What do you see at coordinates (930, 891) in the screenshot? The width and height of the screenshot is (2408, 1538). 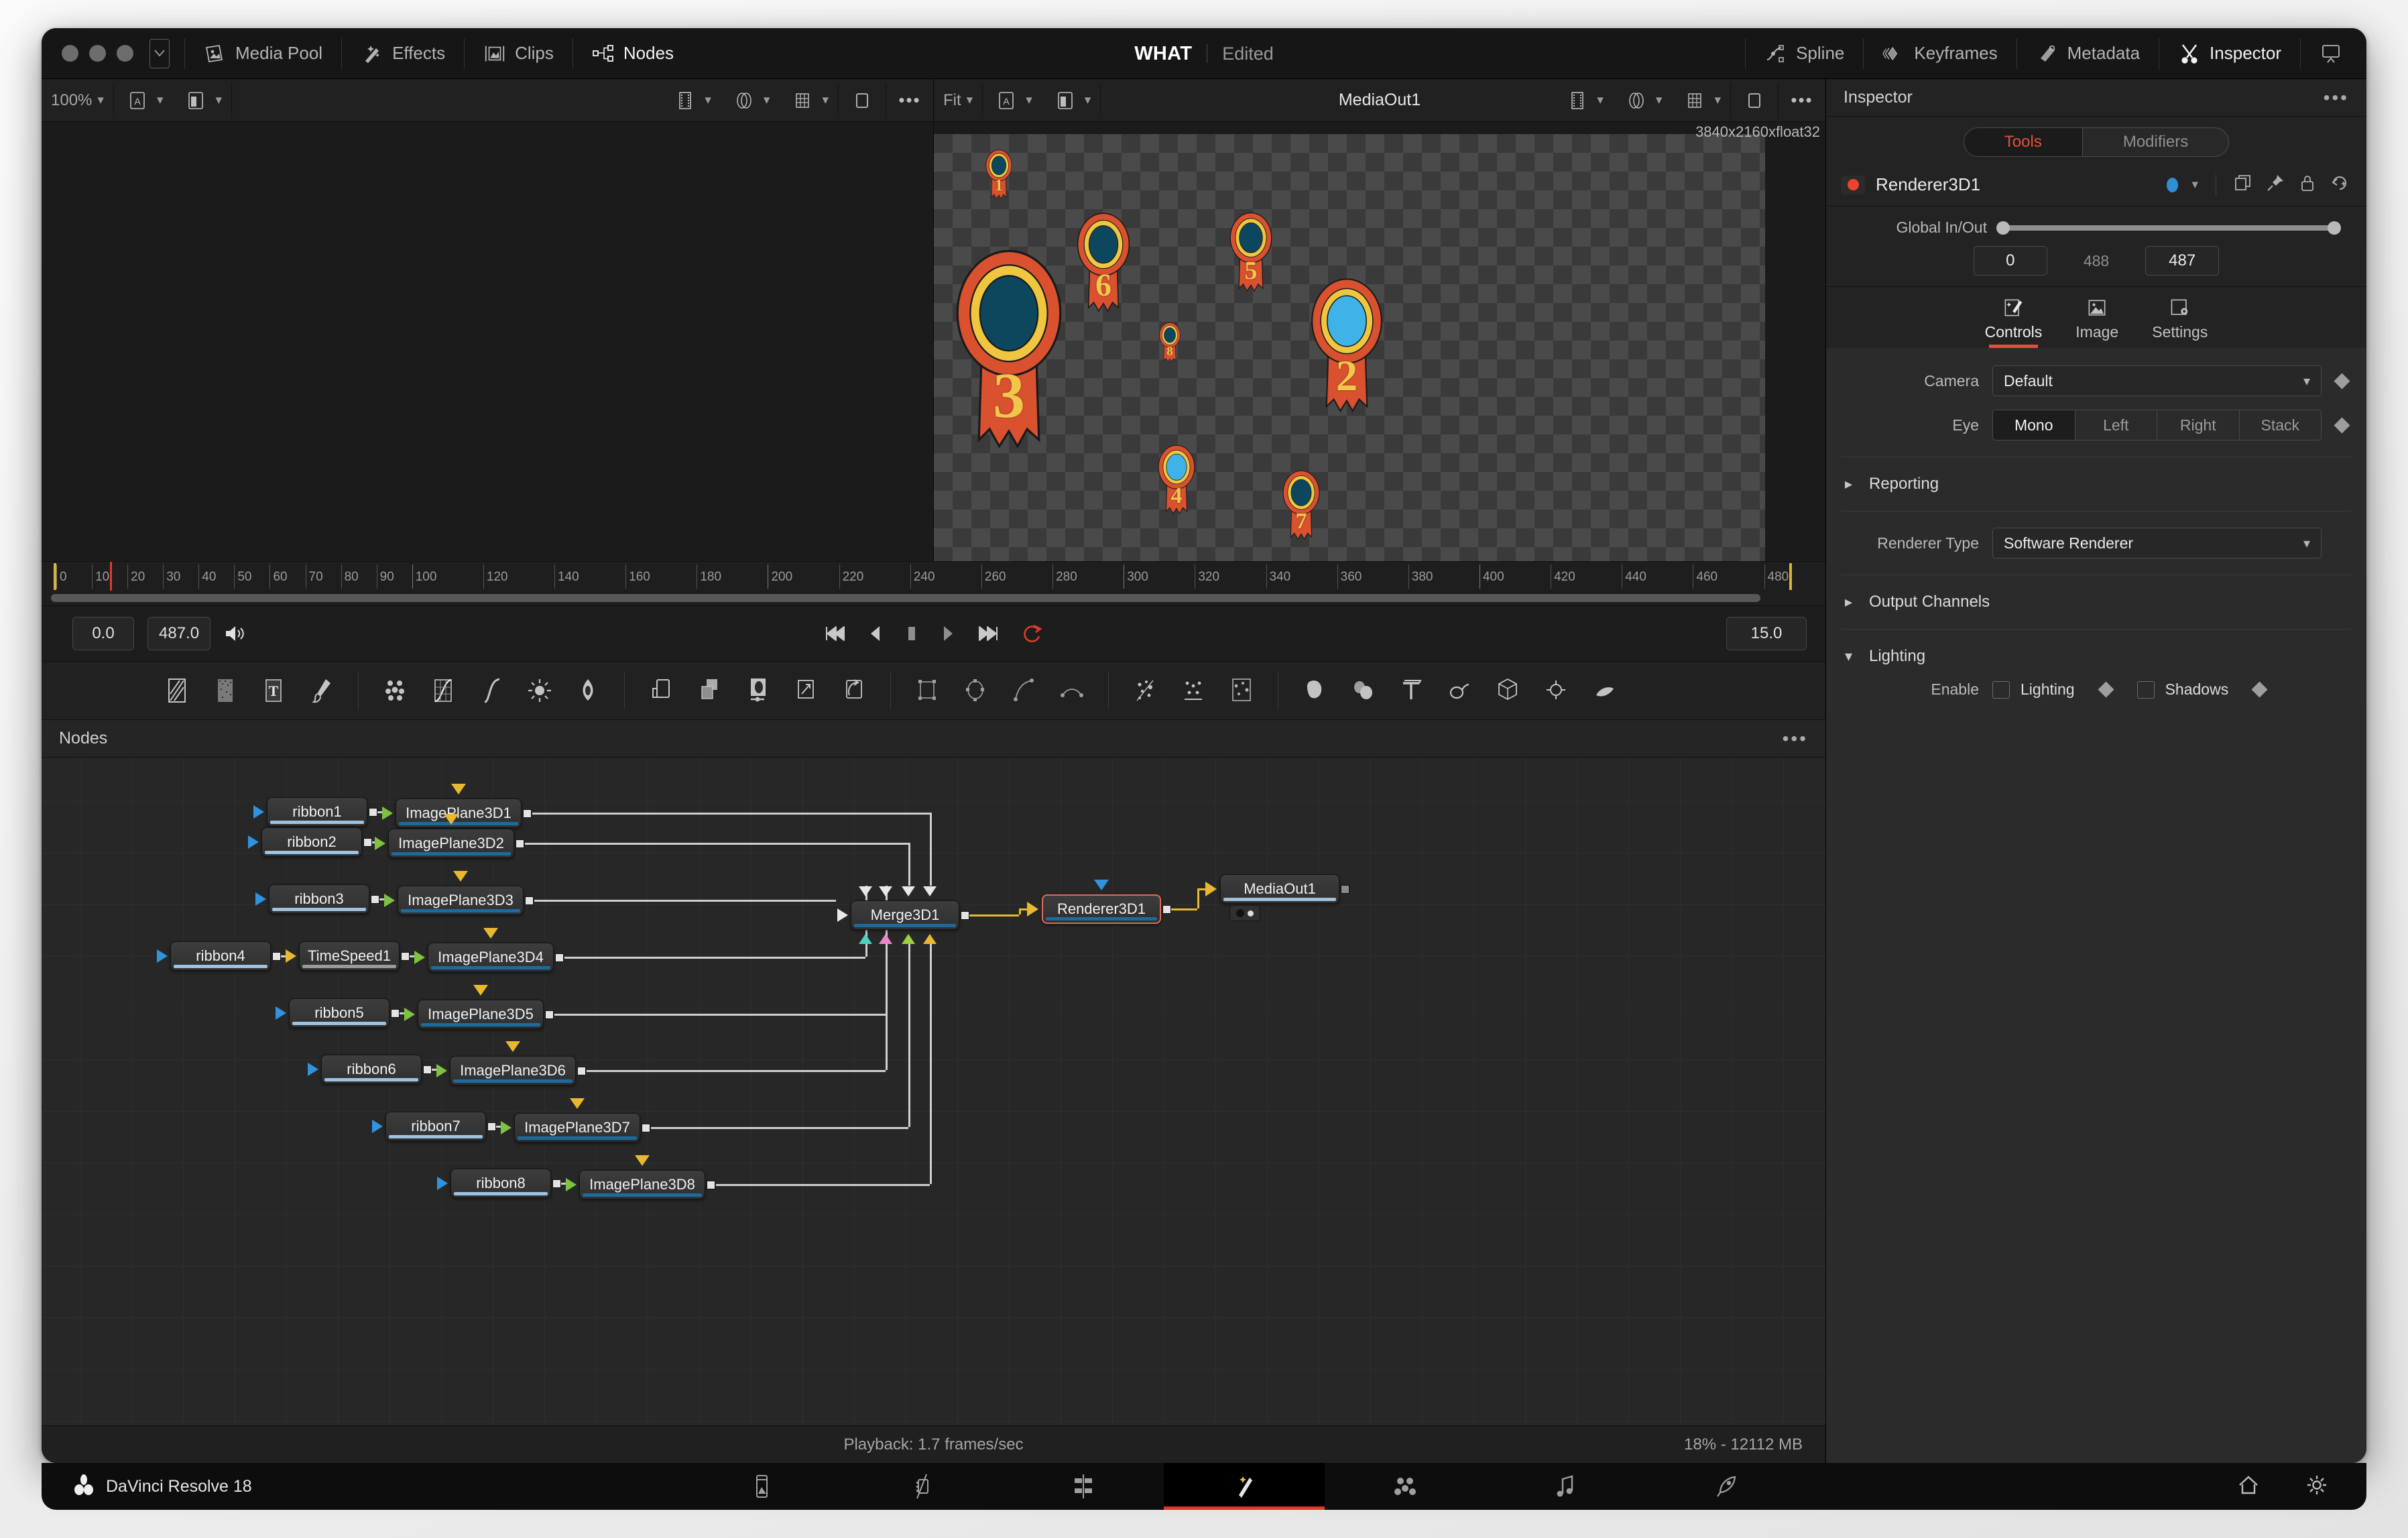 I see `merge-top-input-port` at bounding box center [930, 891].